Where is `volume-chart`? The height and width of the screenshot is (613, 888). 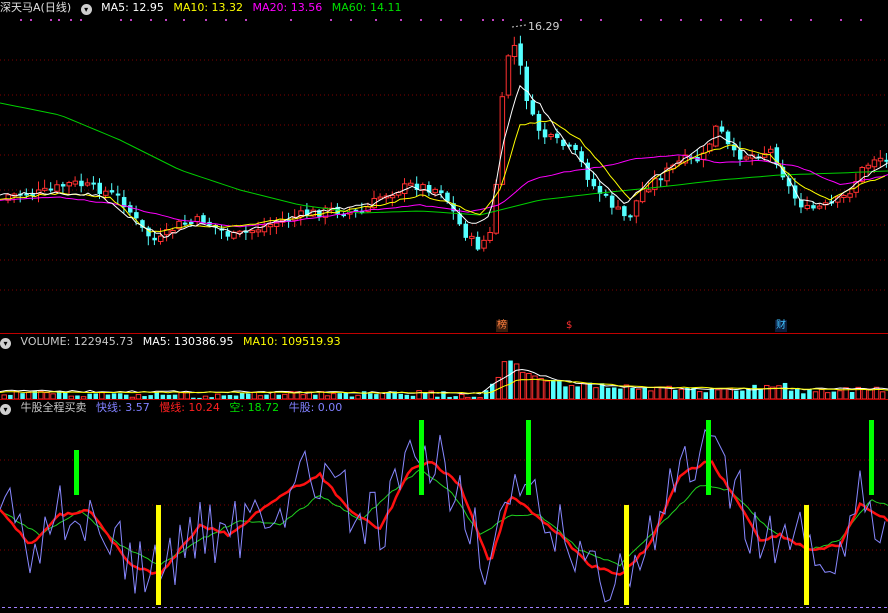
volume-chart is located at coordinates (444, 374).